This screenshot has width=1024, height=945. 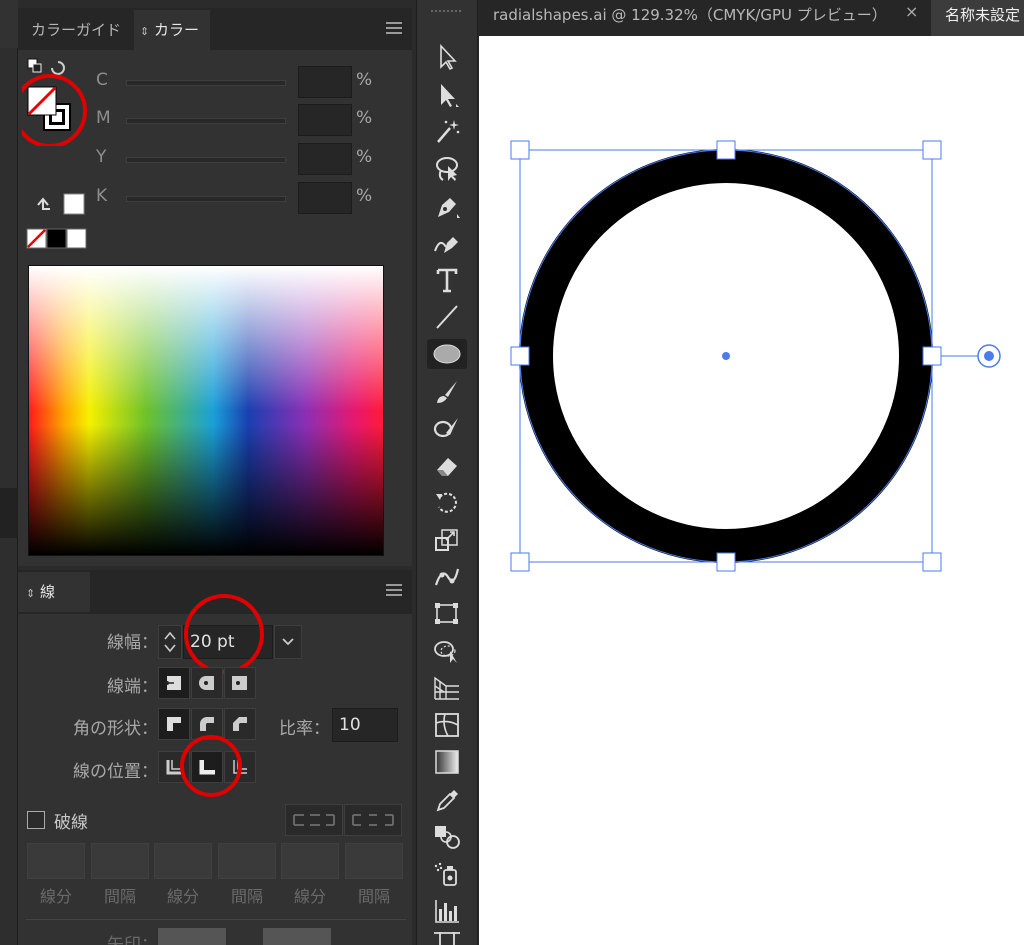 I want to click on collapsed-panel-block, so click(x=9, y=513).